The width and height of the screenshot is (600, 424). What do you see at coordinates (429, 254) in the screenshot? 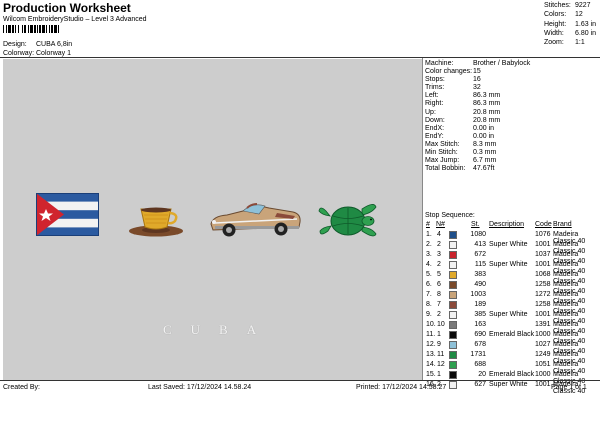
I see `row-index: 3.` at bounding box center [429, 254].